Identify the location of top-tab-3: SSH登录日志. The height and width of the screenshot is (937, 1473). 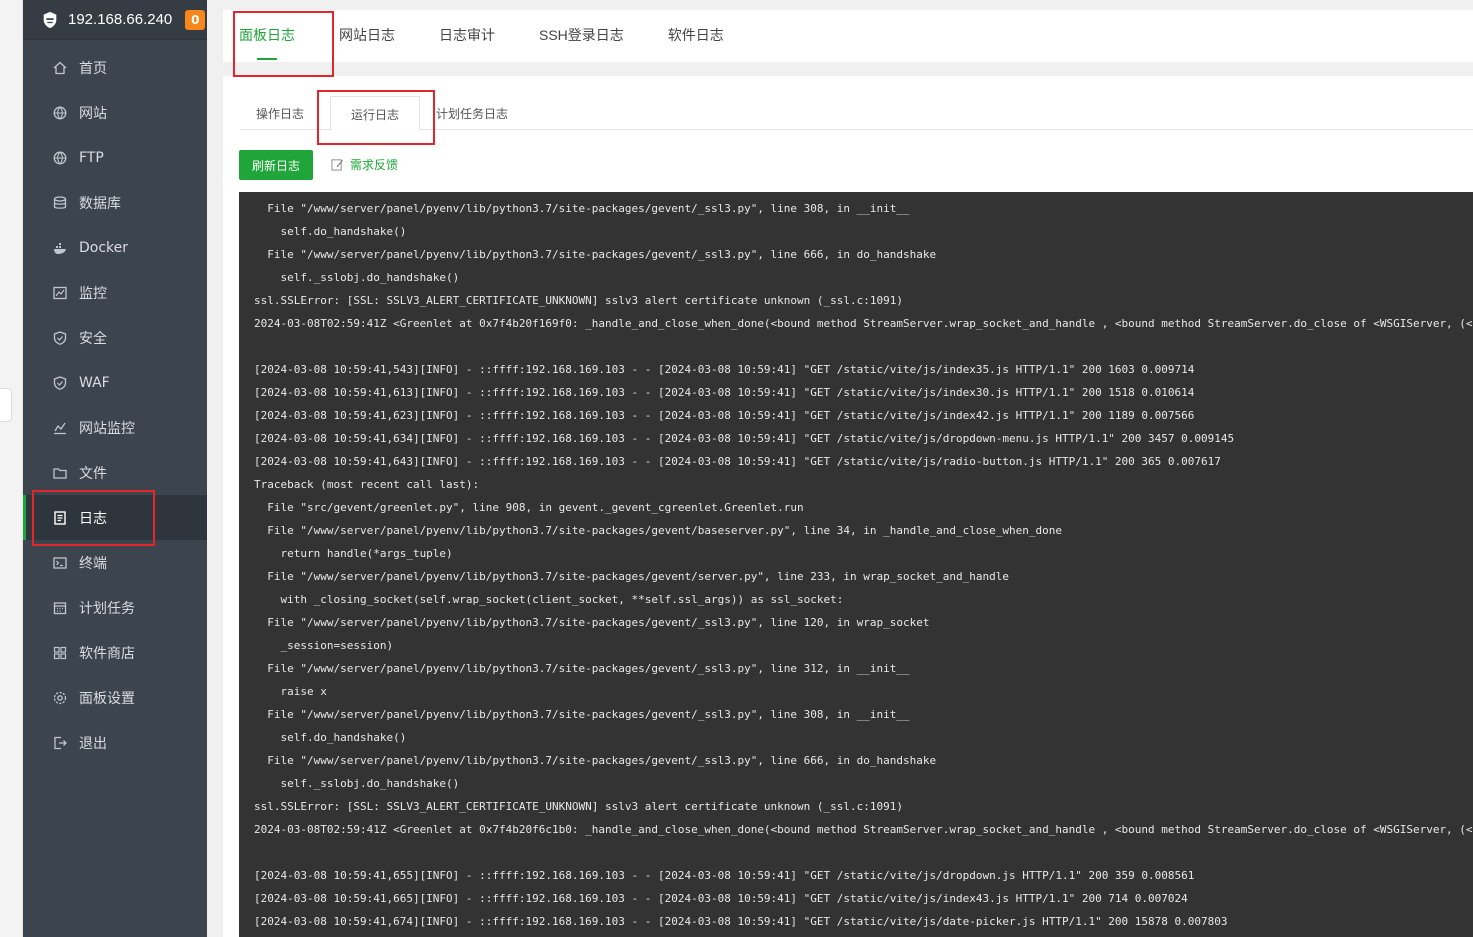
(581, 36).